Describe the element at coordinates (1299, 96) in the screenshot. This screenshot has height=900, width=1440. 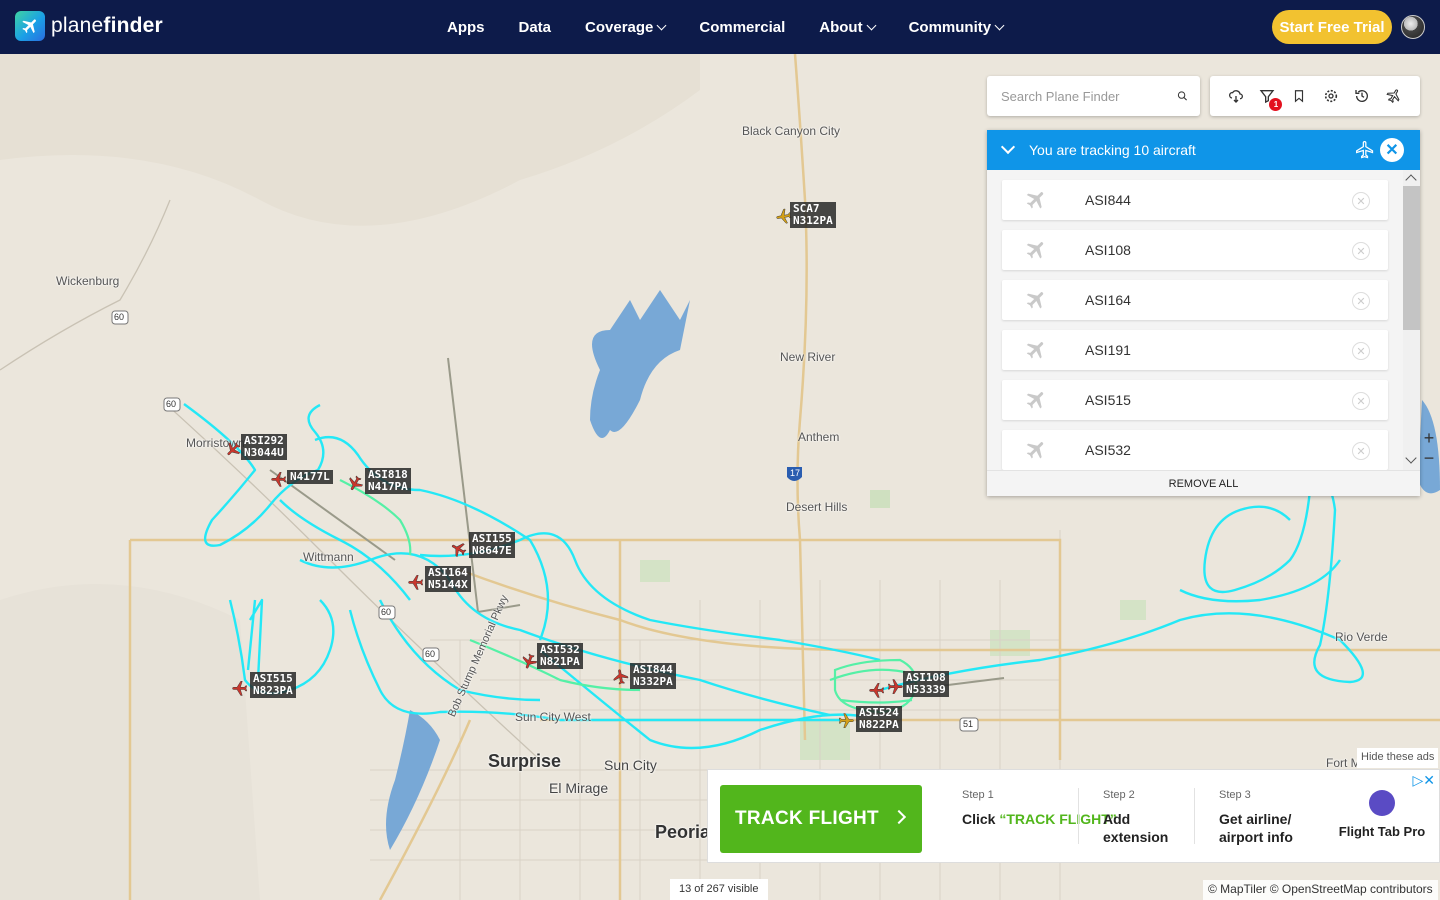
I see `bookmark-icon` at that location.